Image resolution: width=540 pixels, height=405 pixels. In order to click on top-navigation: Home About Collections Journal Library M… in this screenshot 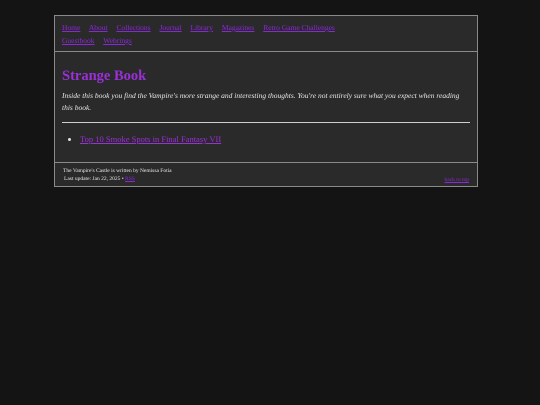, I will do `click(266, 34)`.